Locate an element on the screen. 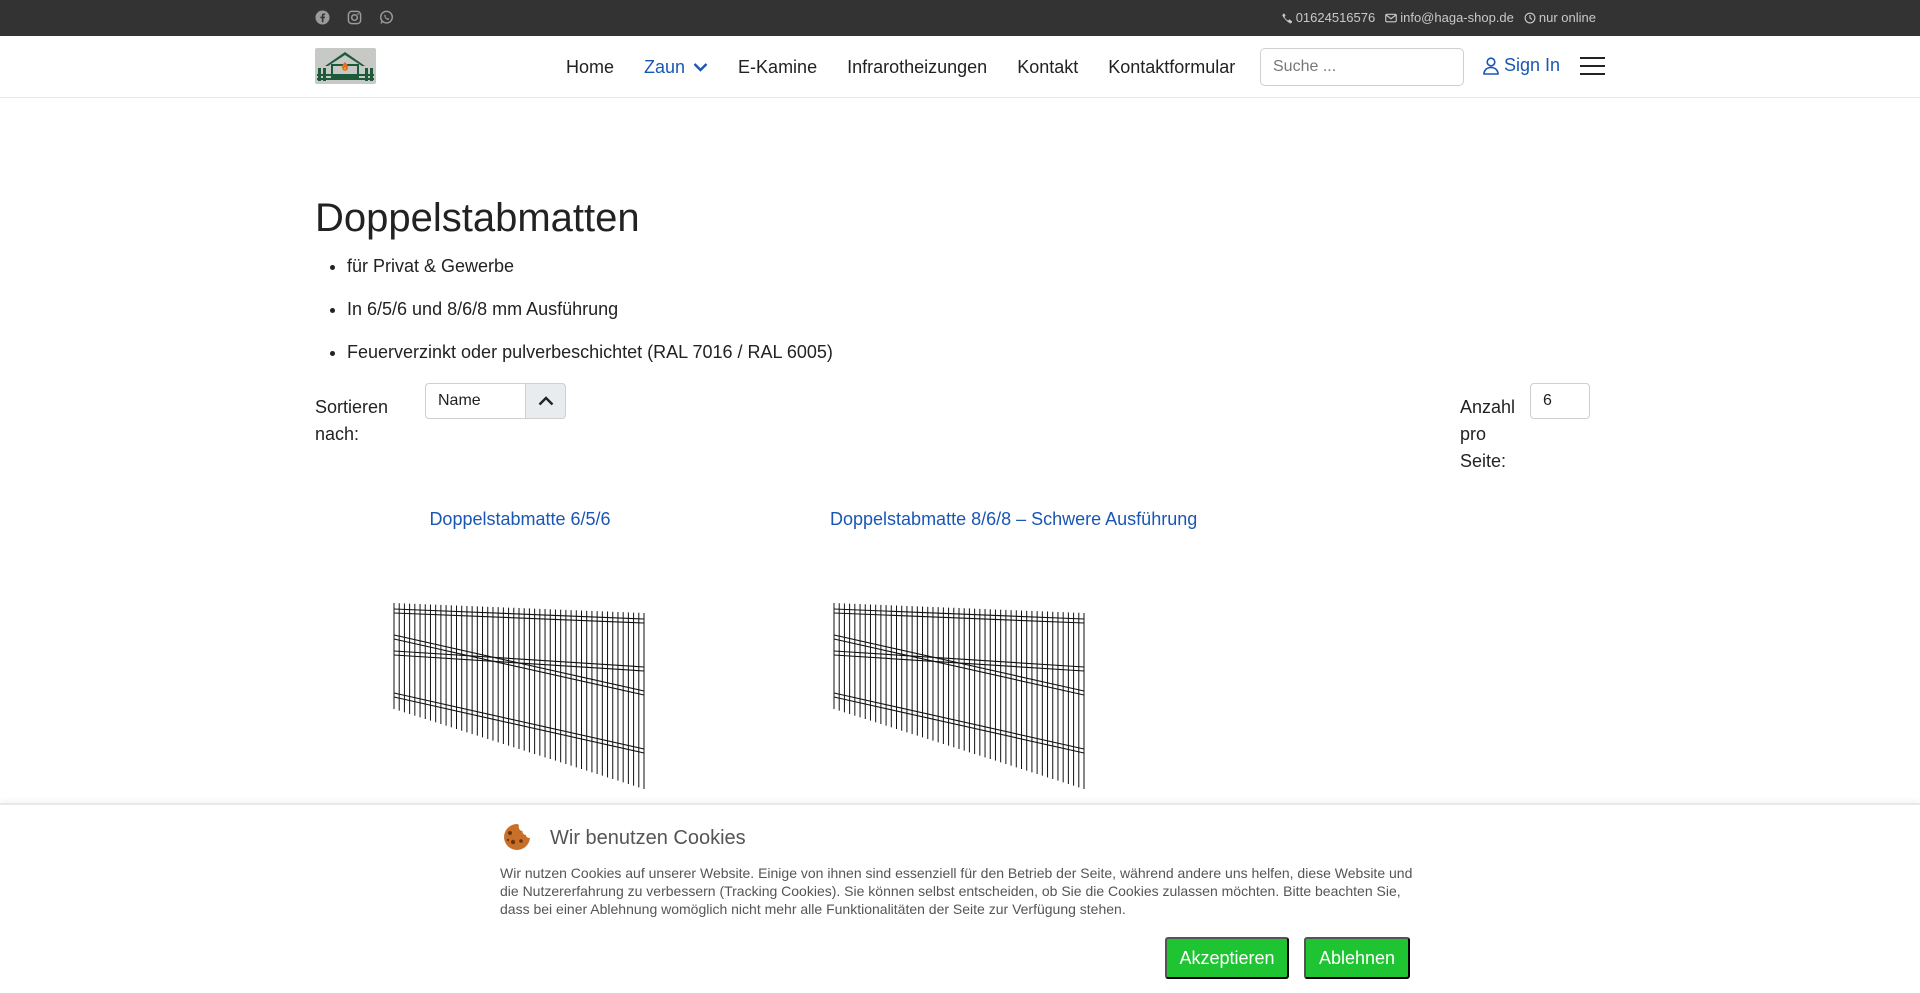 This screenshot has height=993, width=1920. nav-item-infrarotheizungen: Infrarotheizungen is located at coordinates (917, 67).